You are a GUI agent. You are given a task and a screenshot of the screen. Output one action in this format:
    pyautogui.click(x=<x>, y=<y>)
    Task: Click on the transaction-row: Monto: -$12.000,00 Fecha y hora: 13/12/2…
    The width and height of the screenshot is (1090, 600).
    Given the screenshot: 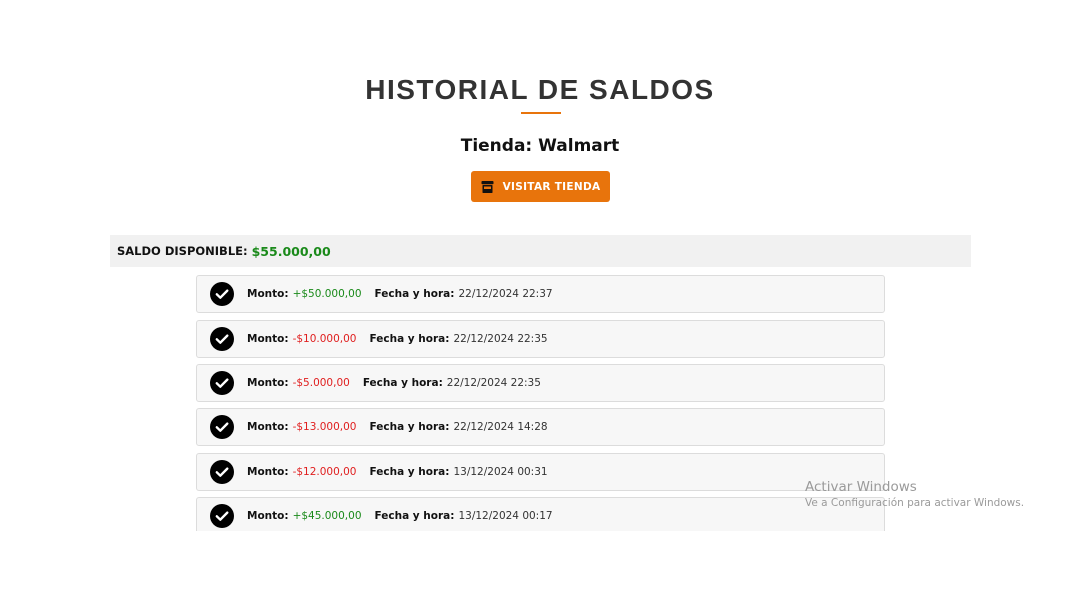 What is the action you would take?
    pyautogui.click(x=540, y=472)
    